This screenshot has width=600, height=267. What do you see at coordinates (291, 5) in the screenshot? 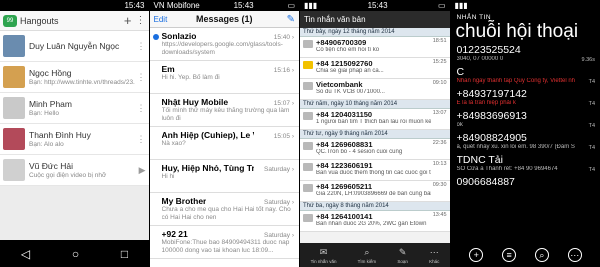
I see `battery-icon: ▭` at bounding box center [291, 5].